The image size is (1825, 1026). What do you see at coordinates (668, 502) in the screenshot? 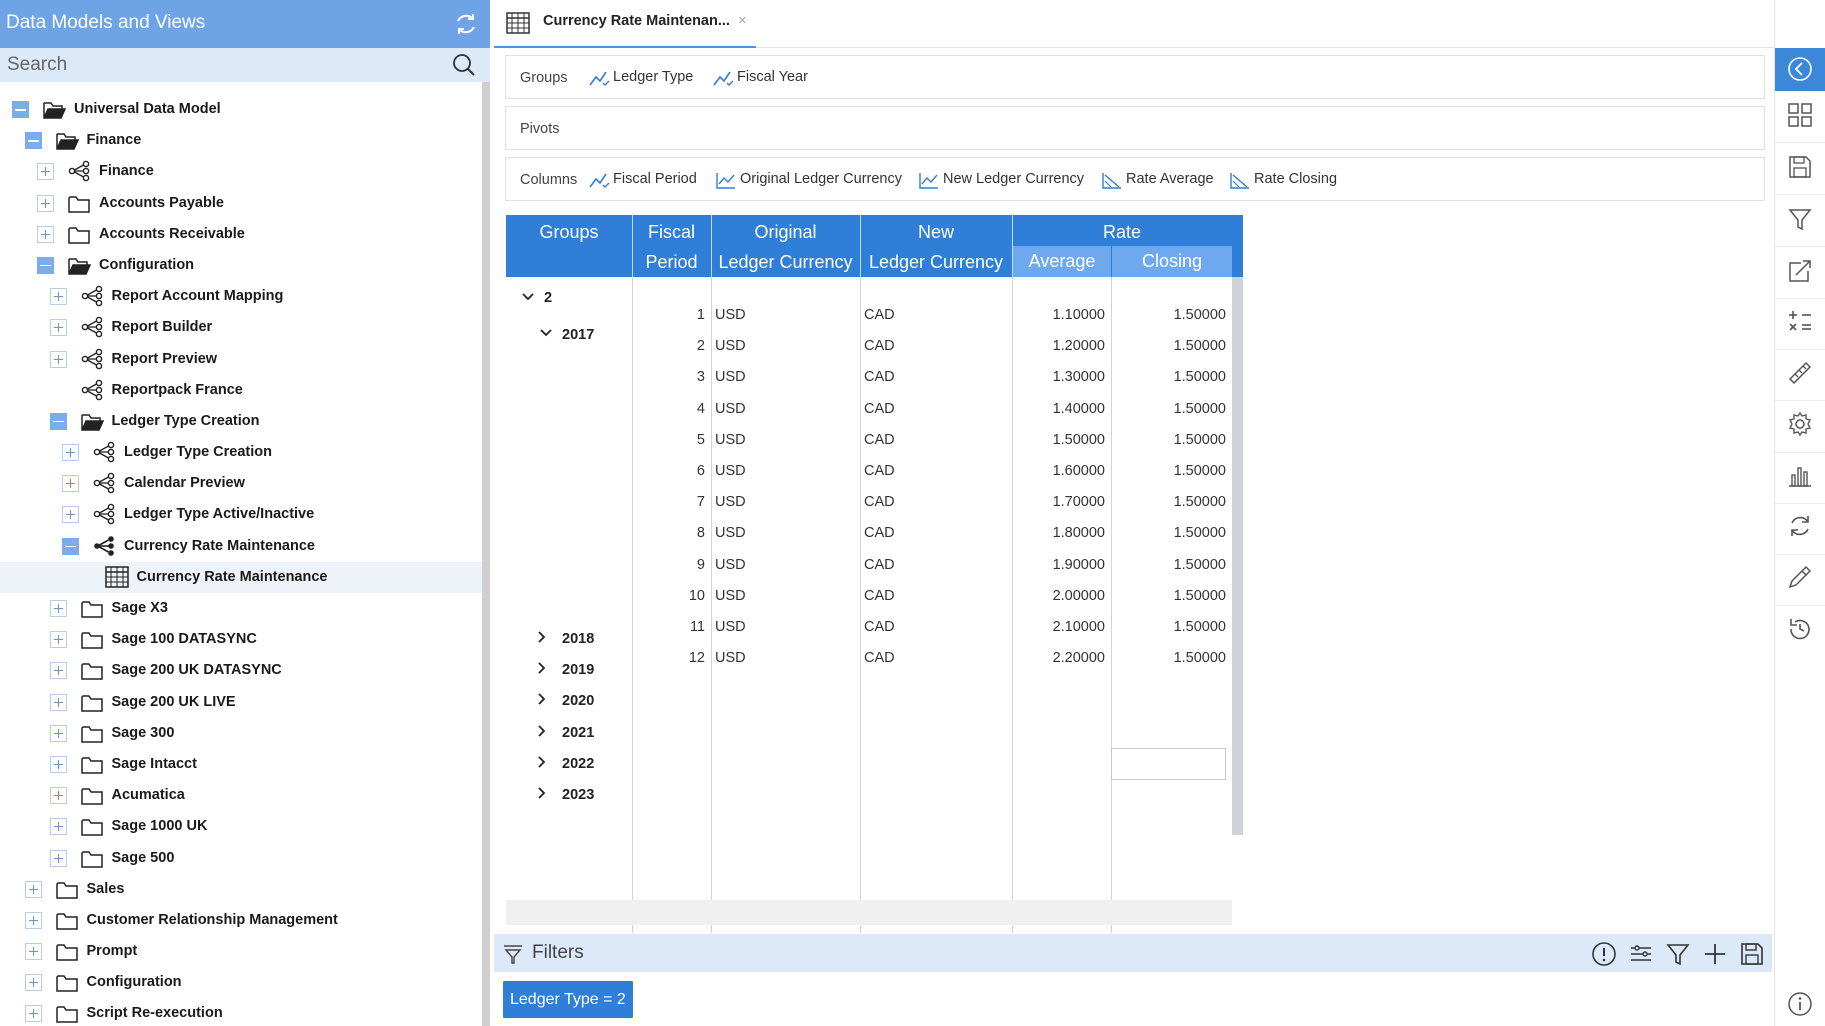
I see `cell-fiscal-period: 7` at bounding box center [668, 502].